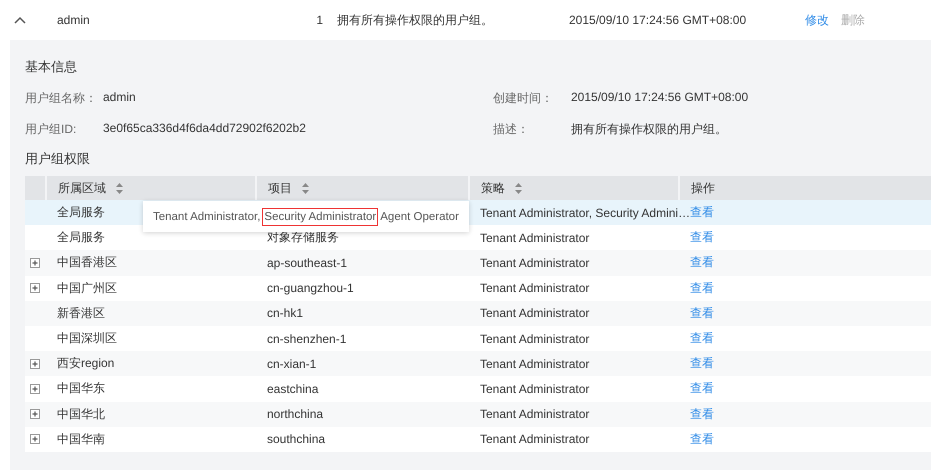 Image resolution: width=931 pixels, height=470 pixels. What do you see at coordinates (295, 414) in the screenshot?
I see `project-text: northchina` at bounding box center [295, 414].